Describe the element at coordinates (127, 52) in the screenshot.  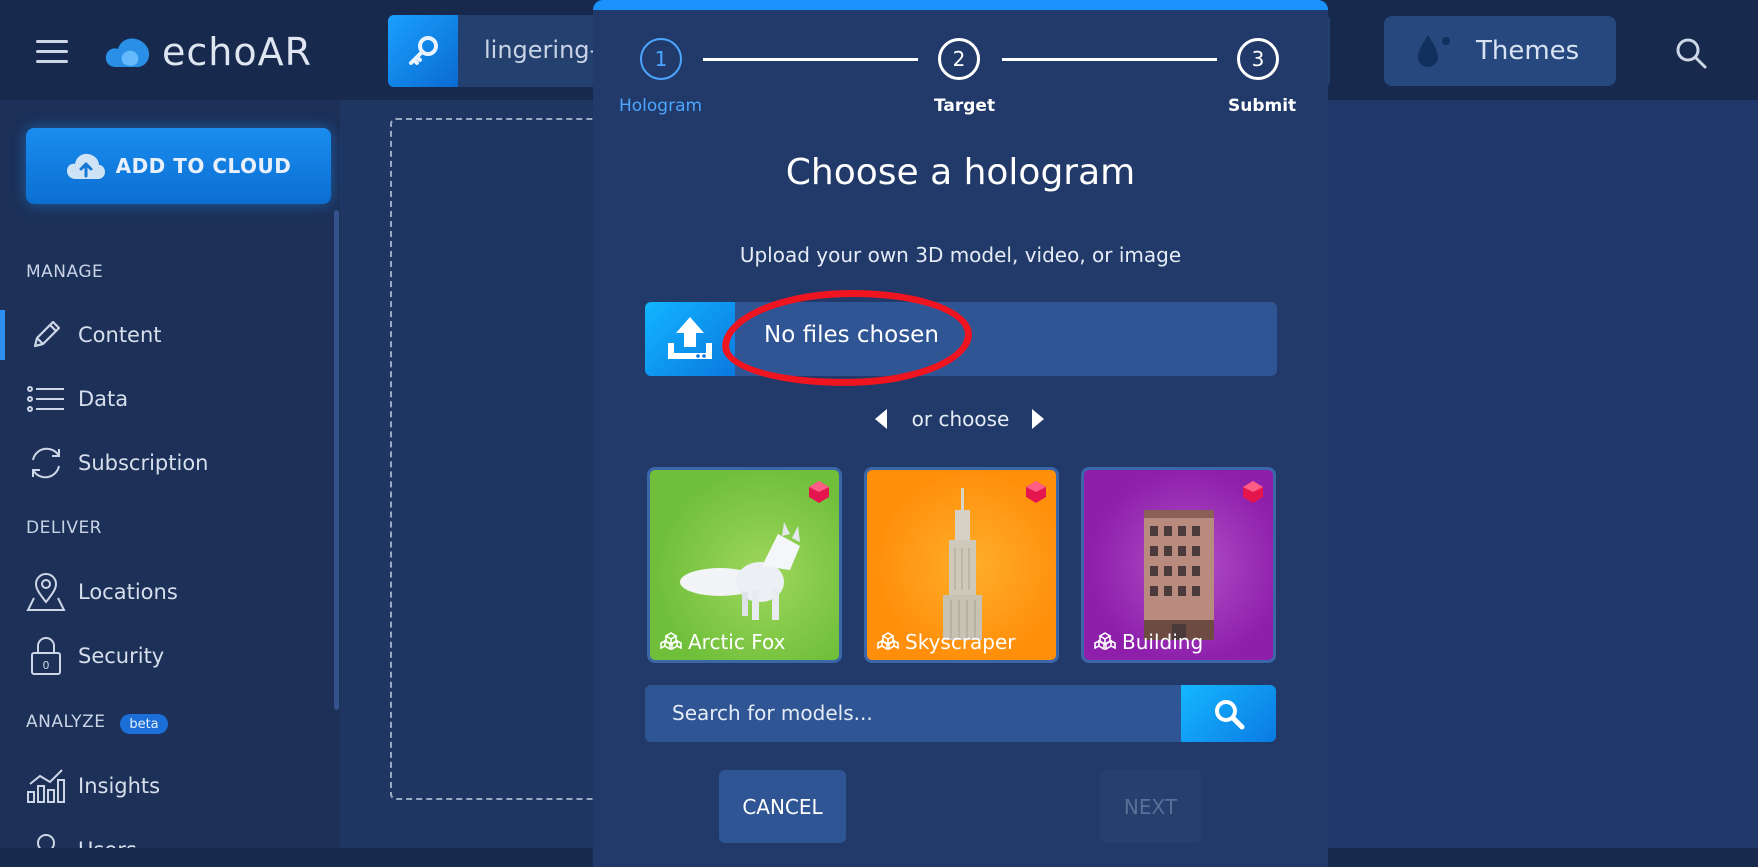
I see `echoar-cloud-icon` at that location.